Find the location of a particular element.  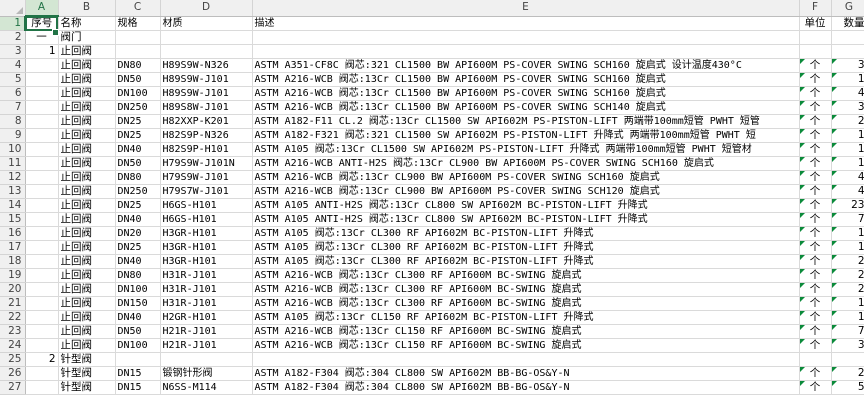

cell-C26: DN15 is located at coordinates (138, 373).